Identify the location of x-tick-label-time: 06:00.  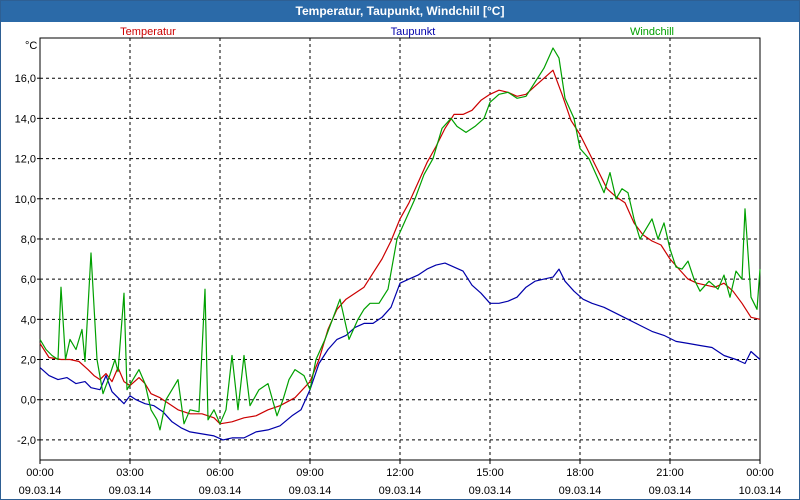
(220, 473).